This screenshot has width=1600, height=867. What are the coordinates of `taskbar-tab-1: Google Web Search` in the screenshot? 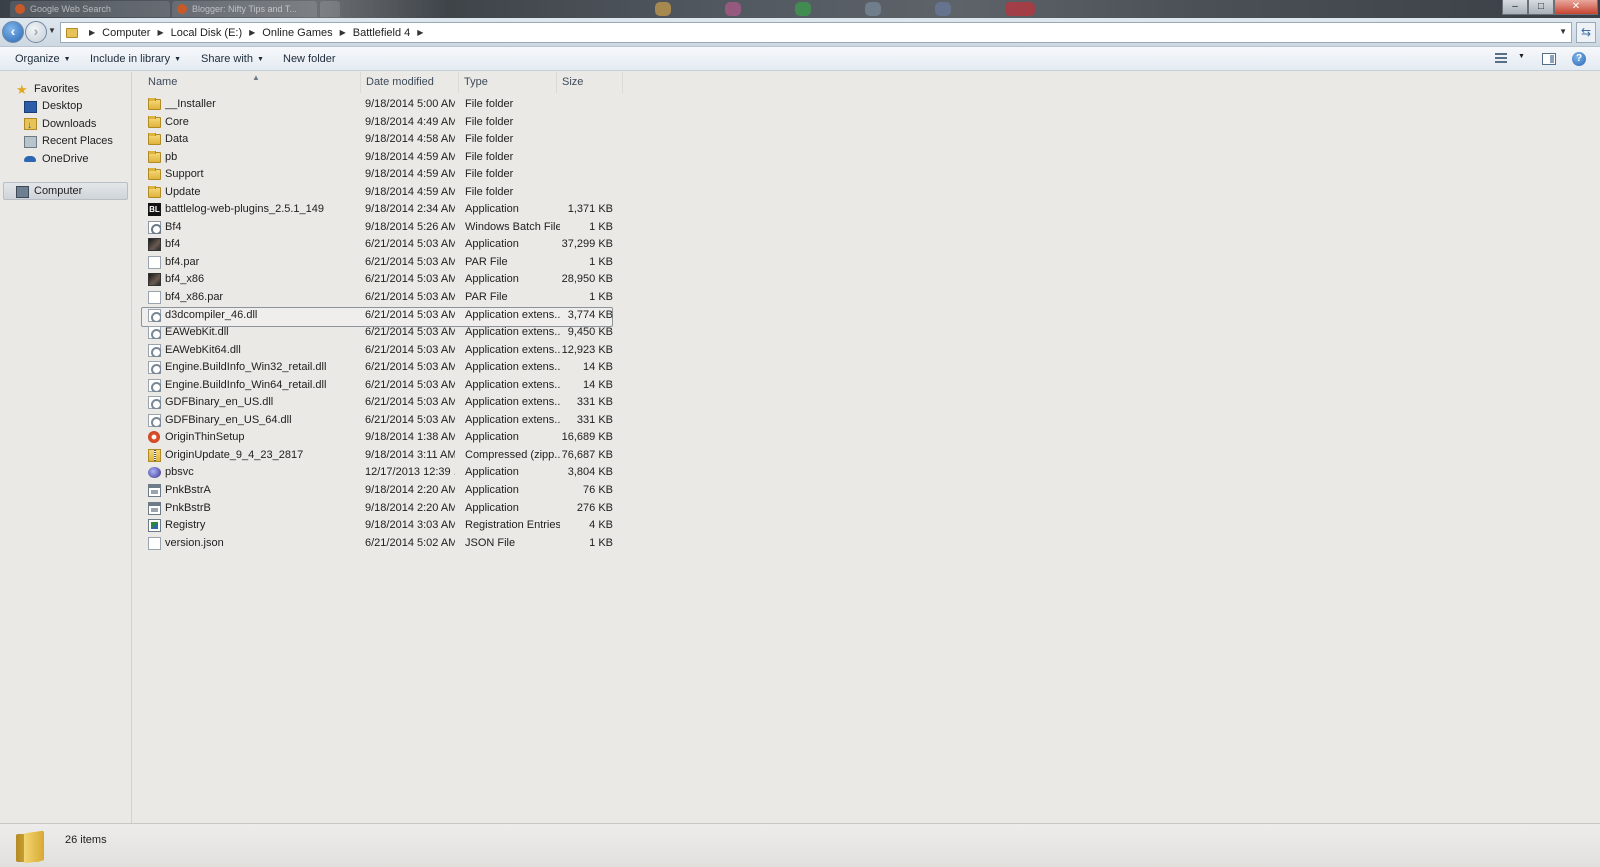 It's located at (90, 9).